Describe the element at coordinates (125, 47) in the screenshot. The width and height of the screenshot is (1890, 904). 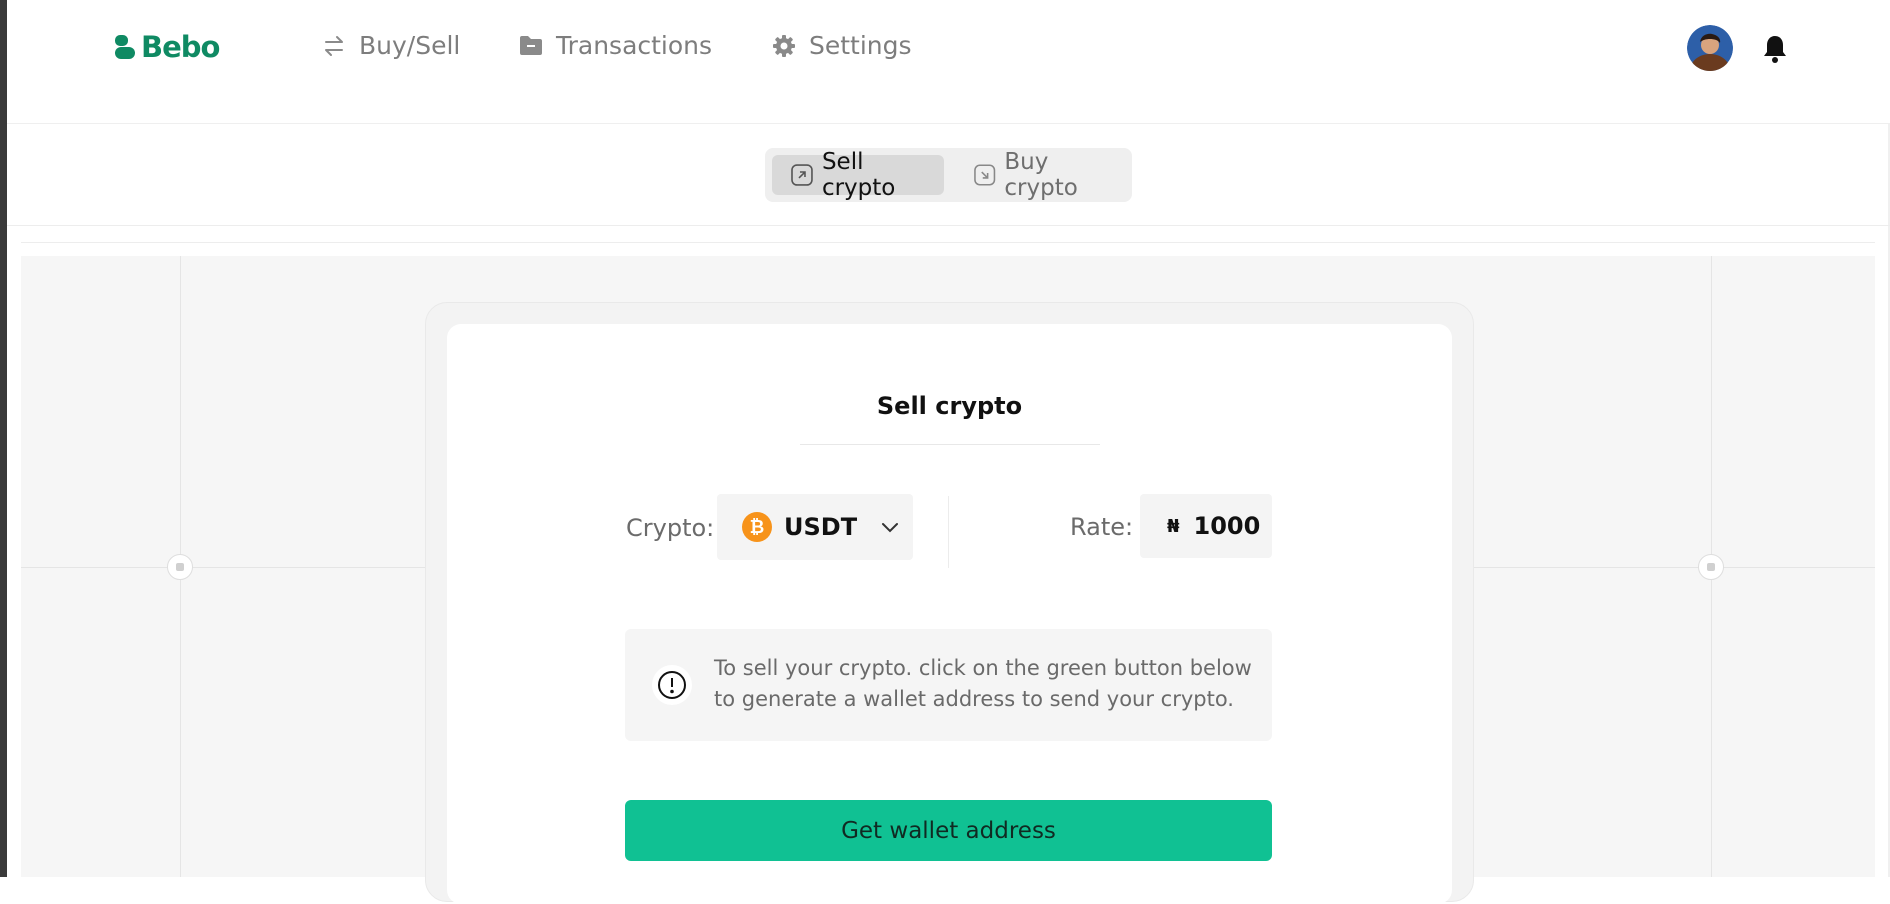
I see `bebo-logo-icon` at that location.